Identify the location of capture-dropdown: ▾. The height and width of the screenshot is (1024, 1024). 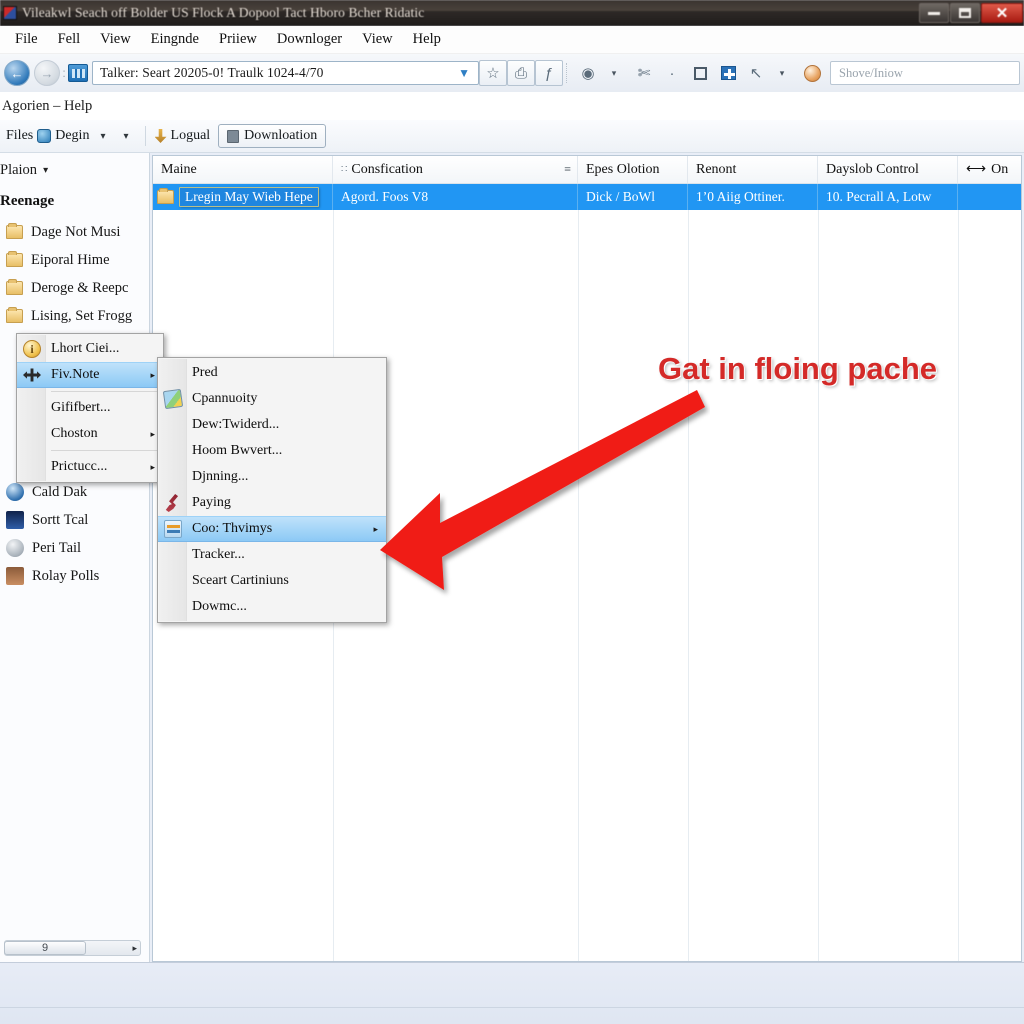
(616, 73).